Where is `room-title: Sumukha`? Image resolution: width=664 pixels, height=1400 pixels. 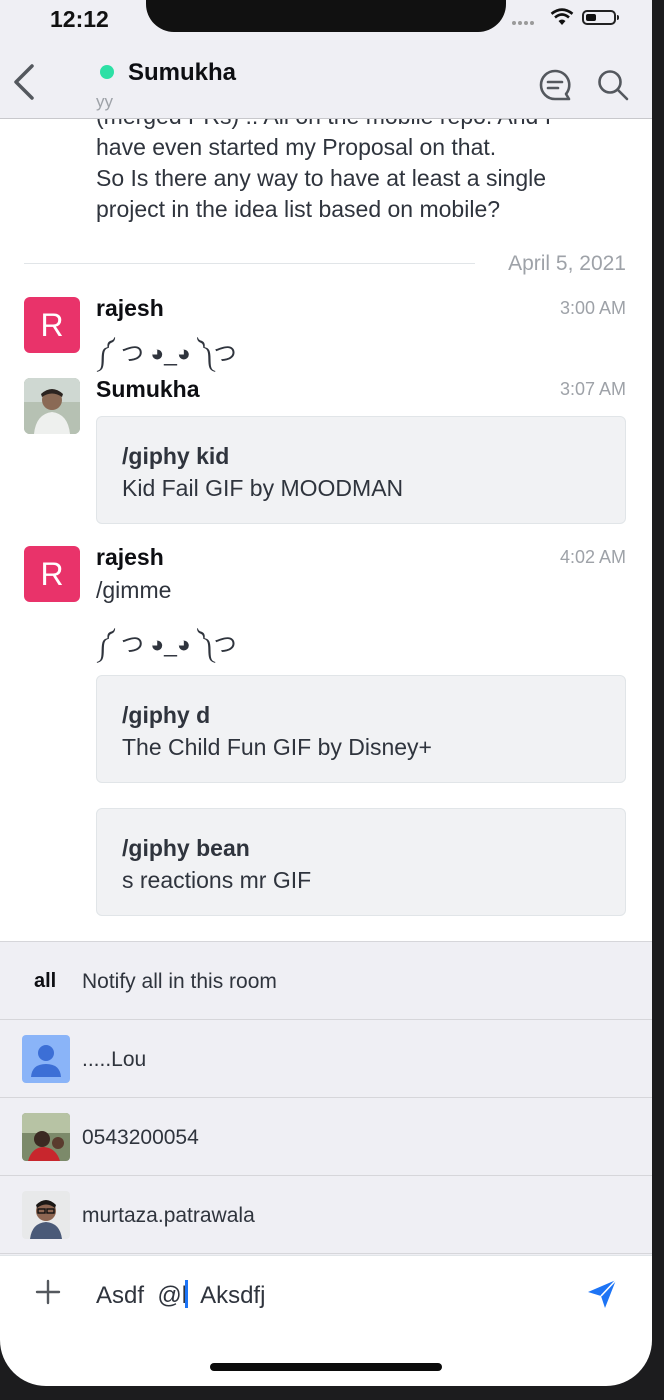 room-title: Sumukha is located at coordinates (182, 73).